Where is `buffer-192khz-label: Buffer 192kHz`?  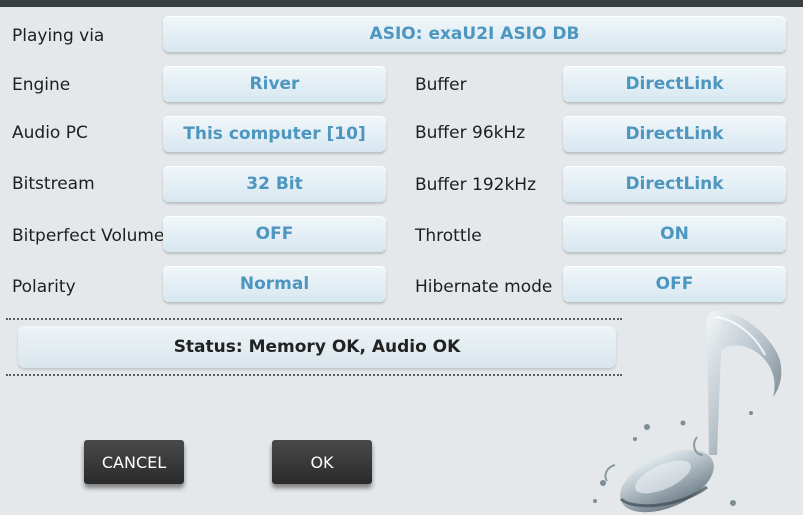 buffer-192khz-label: Buffer 192kHz is located at coordinates (476, 185).